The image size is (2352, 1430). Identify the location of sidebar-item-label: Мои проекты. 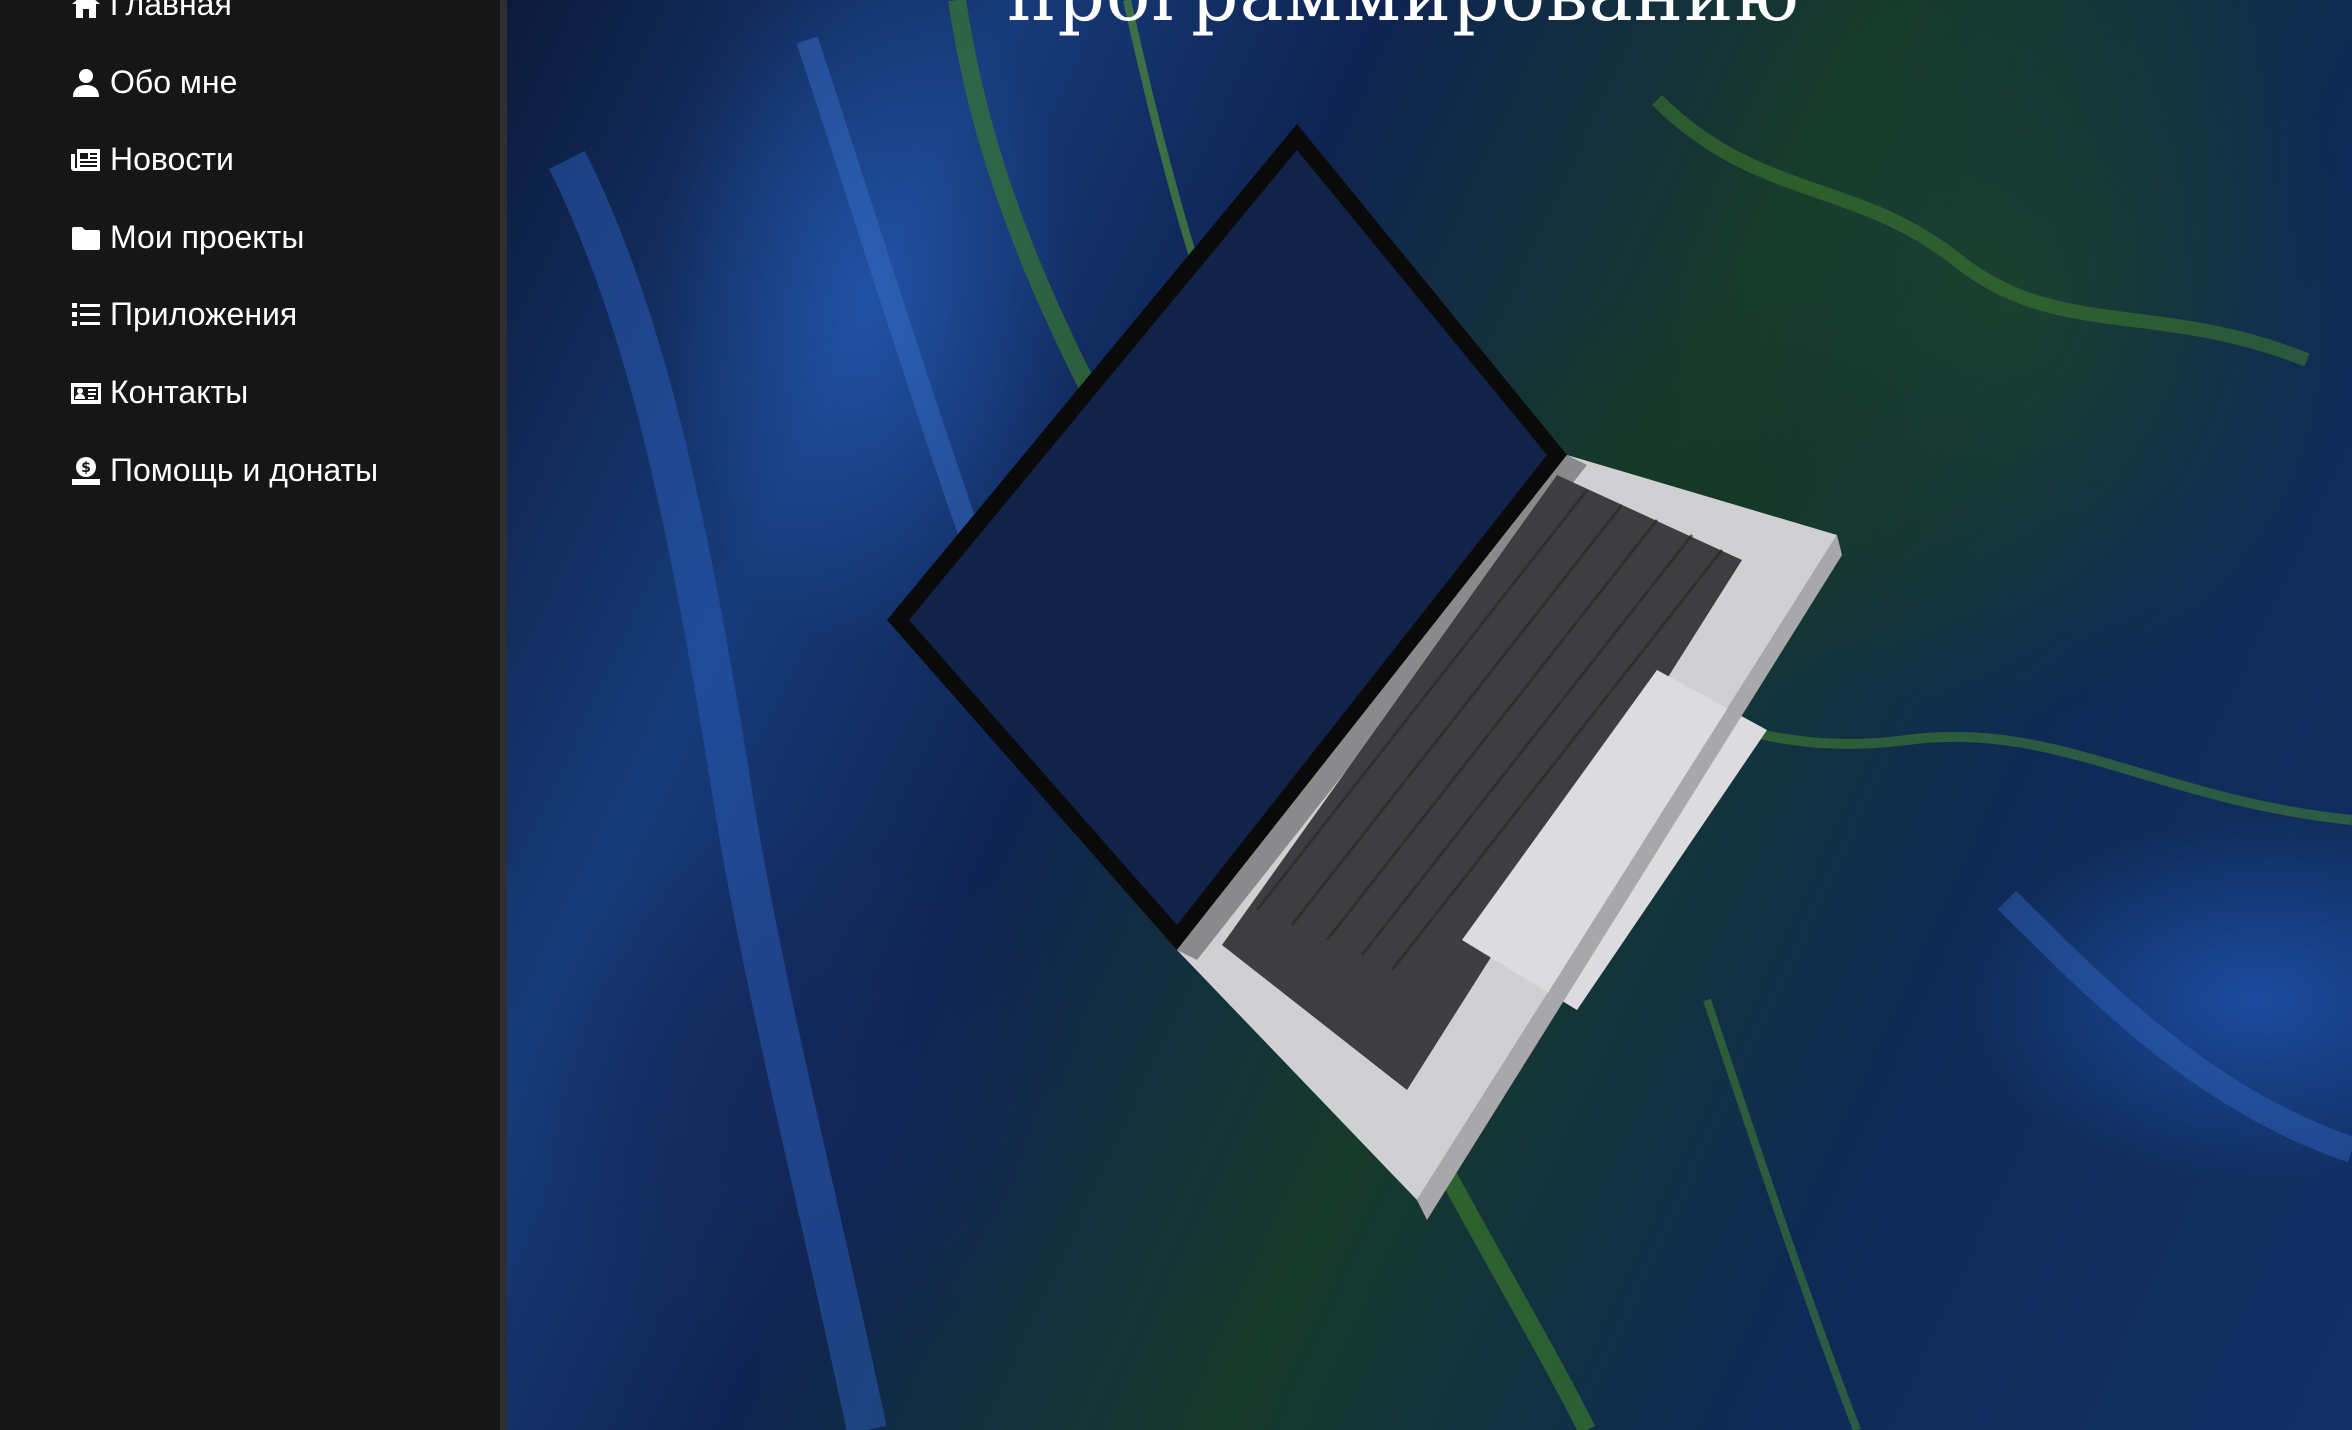
(207, 237).